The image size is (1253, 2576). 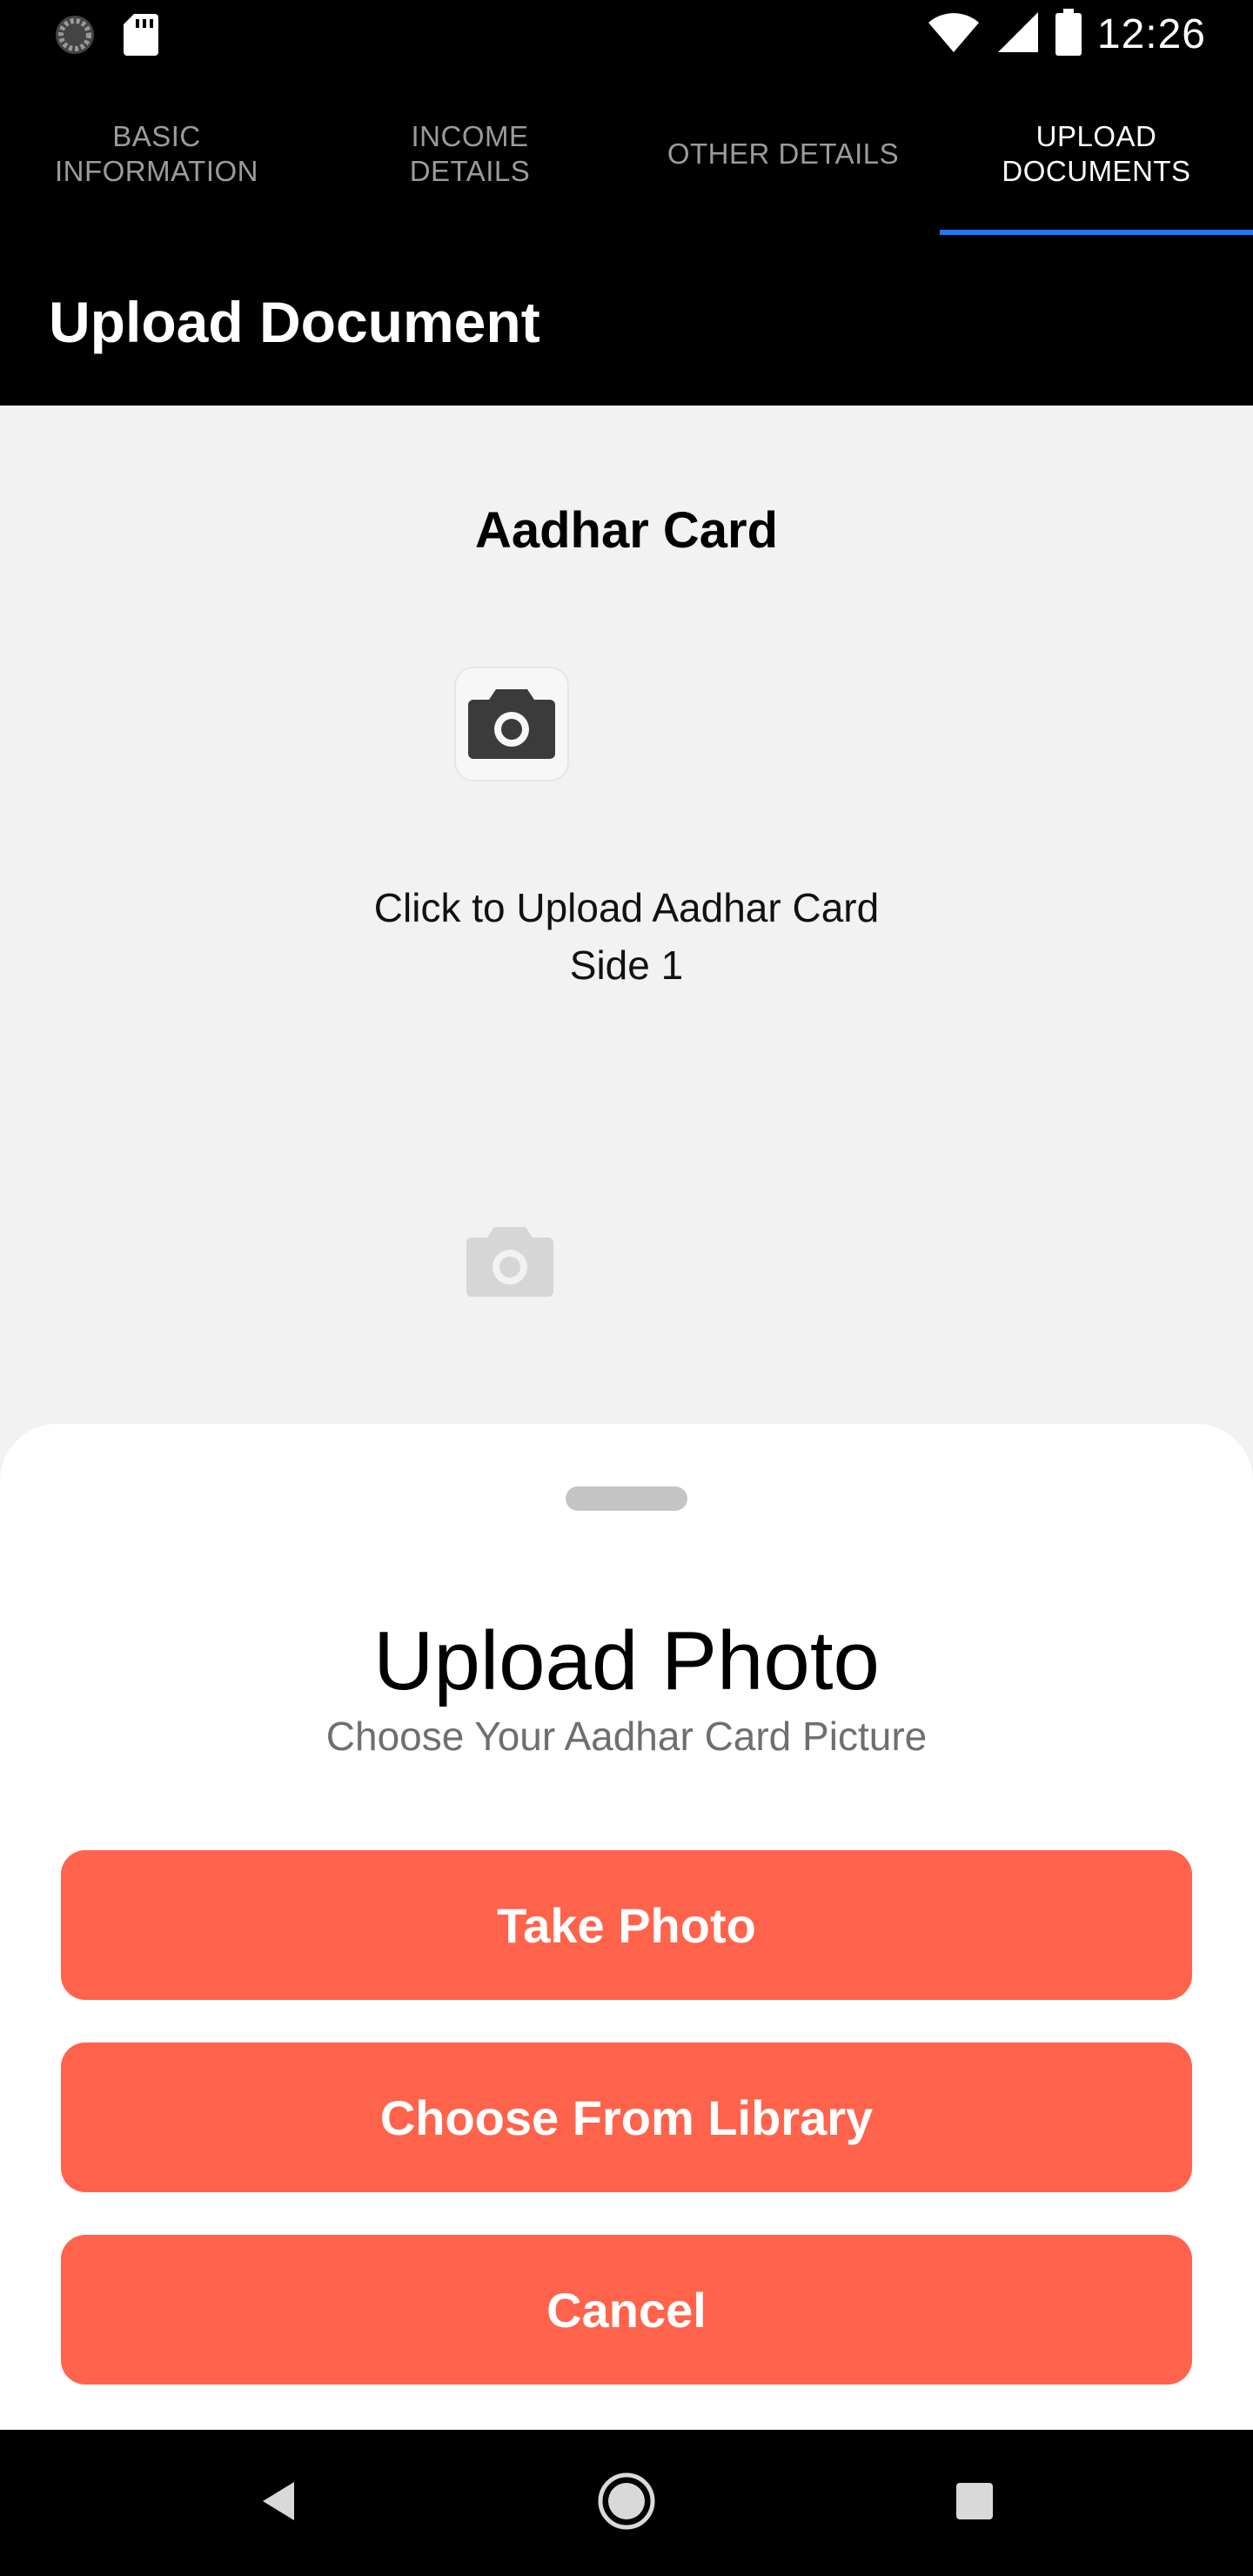 I want to click on wifi-icon, so click(x=954, y=34).